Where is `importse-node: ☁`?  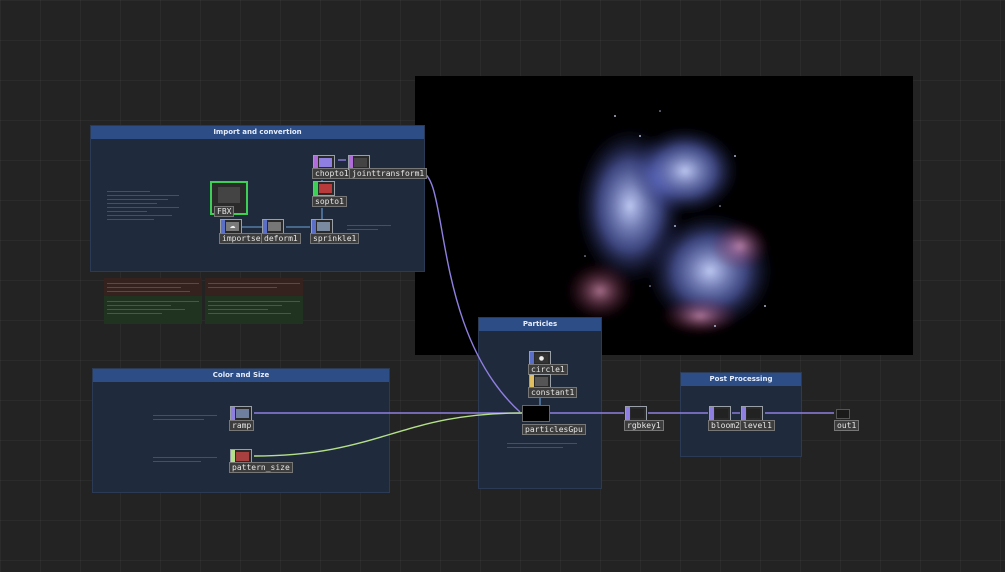 importse-node: ☁ is located at coordinates (231, 226).